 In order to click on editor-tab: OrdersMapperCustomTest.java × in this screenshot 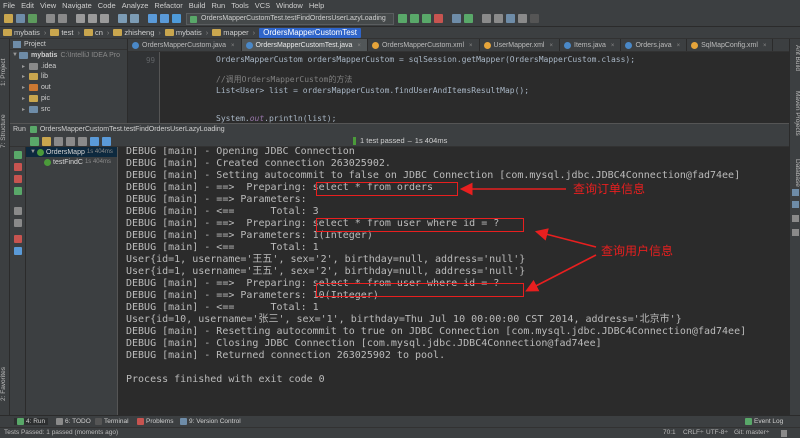, I will do `click(304, 45)`.